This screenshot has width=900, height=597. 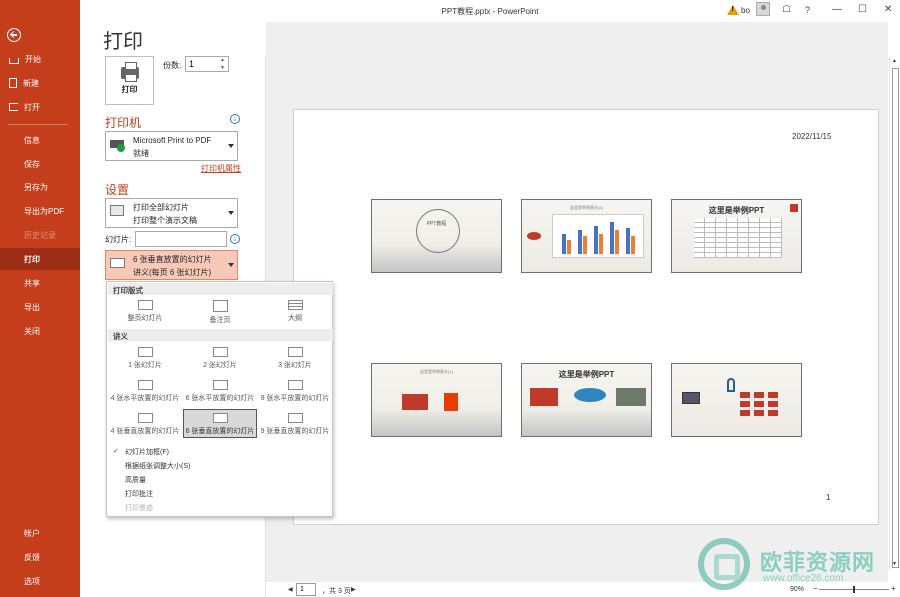 I want to click on nav-divider, so click(x=38, y=124).